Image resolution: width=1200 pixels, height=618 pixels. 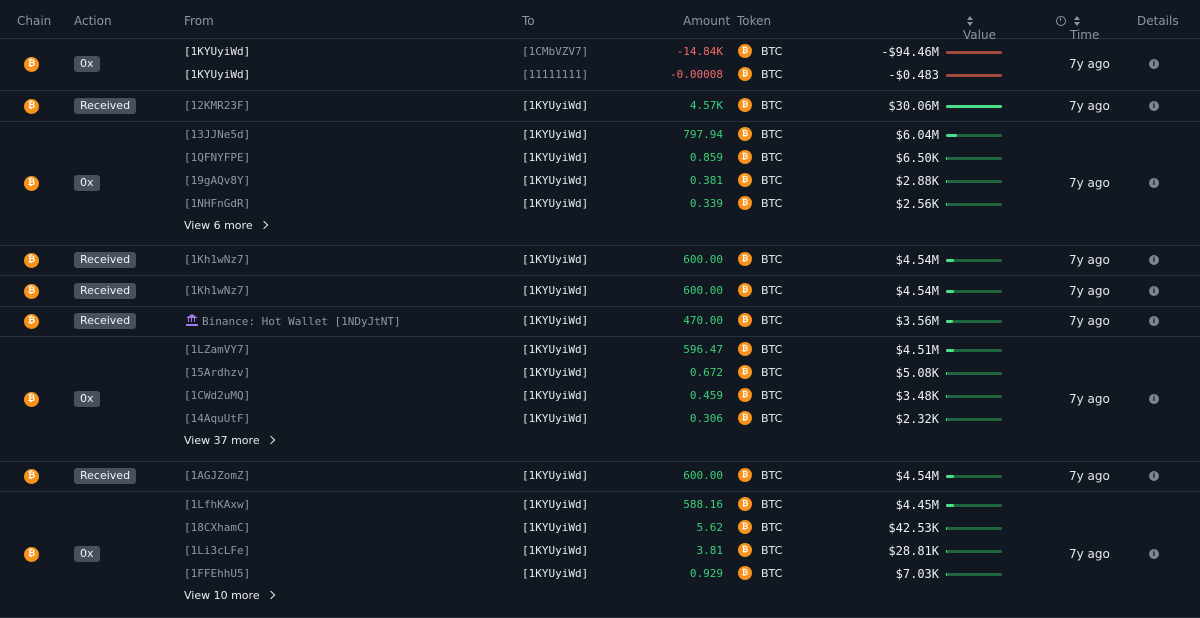 I want to click on from-address-link: [12KMR23F], so click(x=217, y=105).